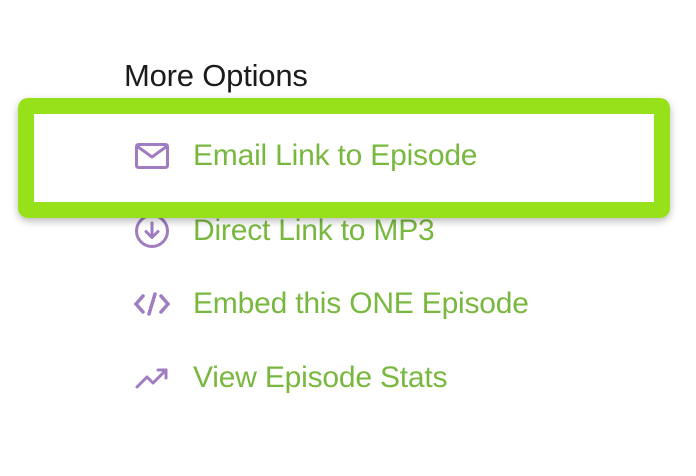  I want to click on view-stats-option: View Episode Stats, so click(290, 378).